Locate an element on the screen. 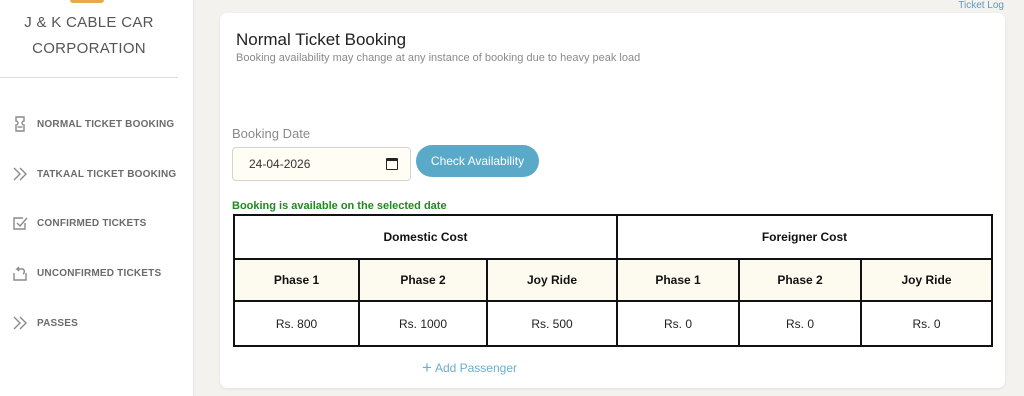  price-cell: Rs. 1000 is located at coordinates (423, 323).